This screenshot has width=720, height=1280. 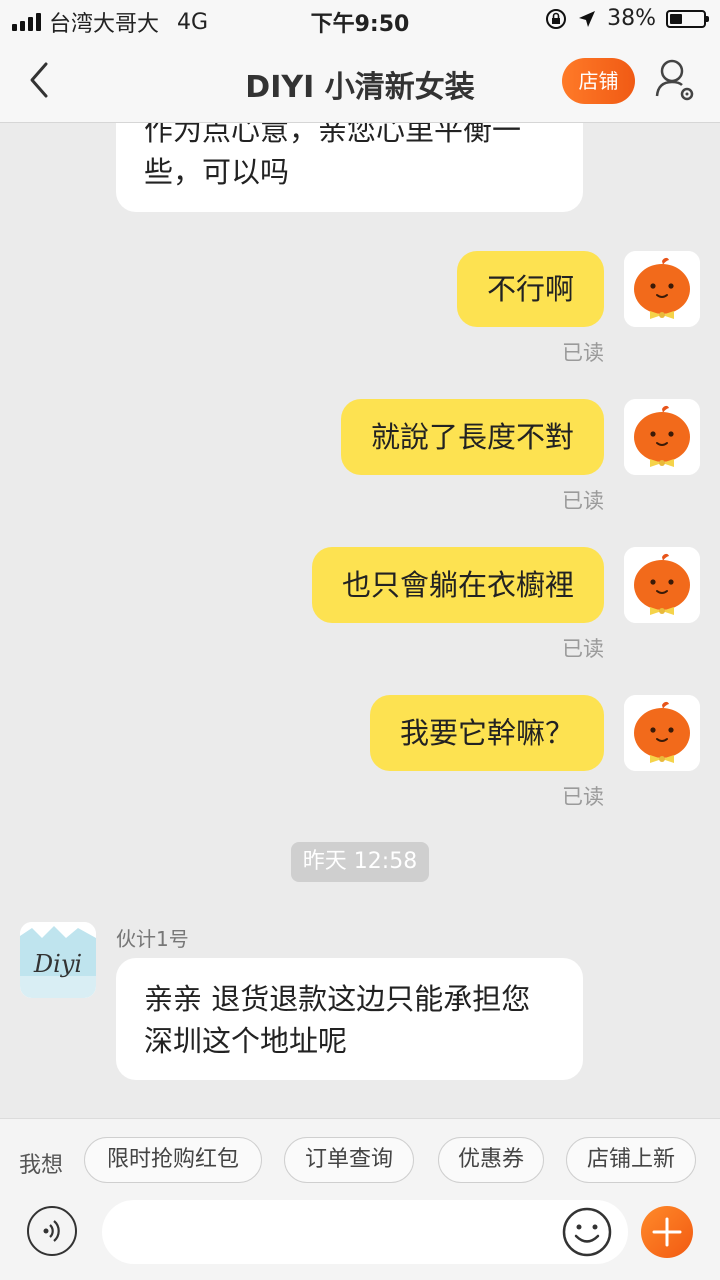 I want to click on quick-reply-chip: 限时抢购红包, so click(x=173, y=1160).